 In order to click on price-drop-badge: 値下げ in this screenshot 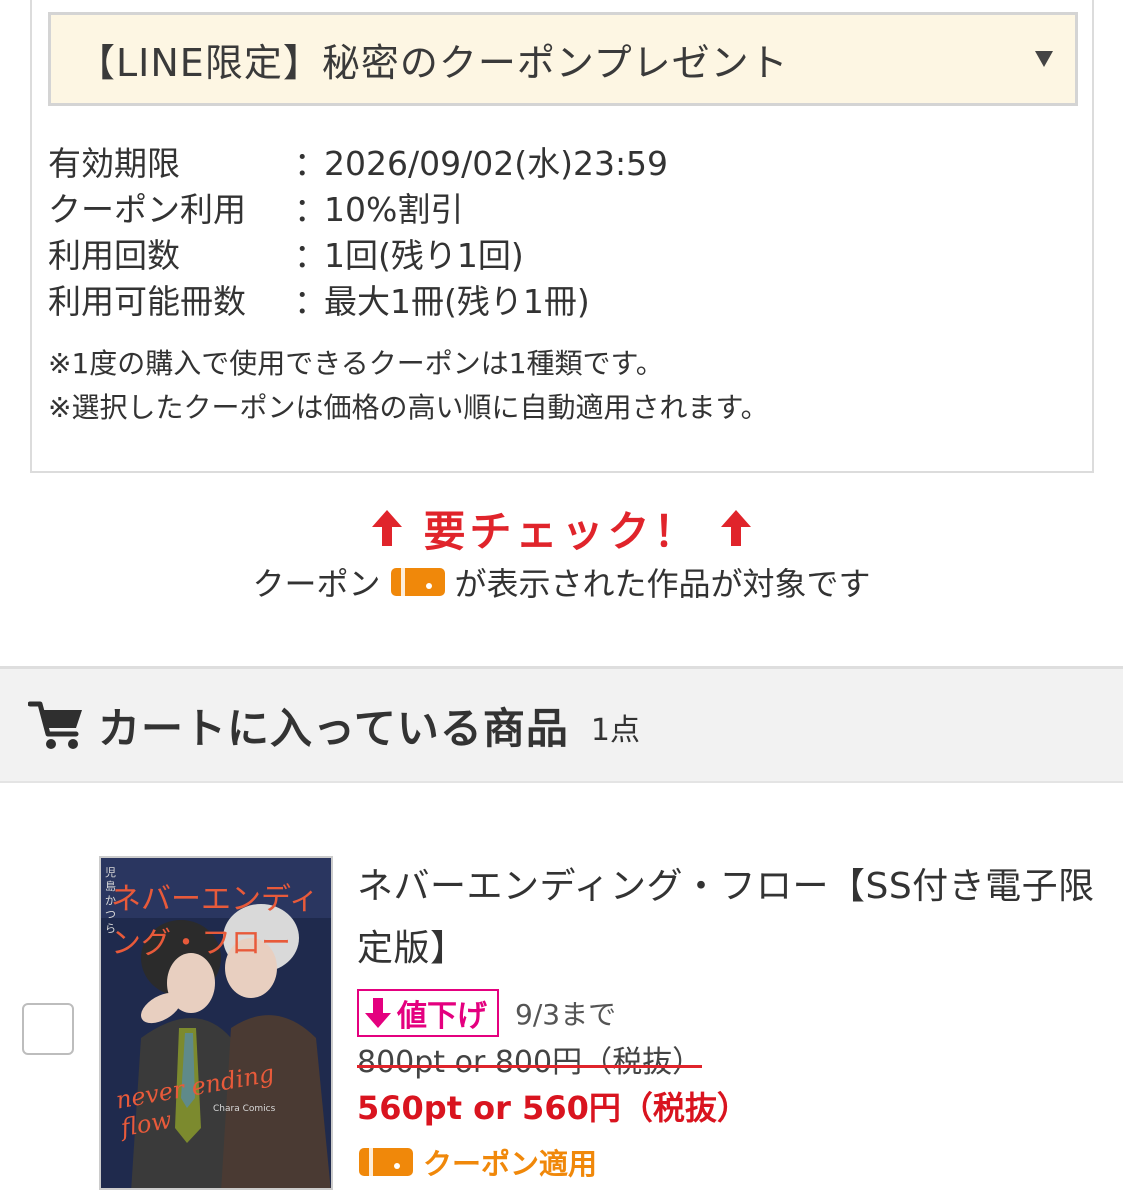, I will do `click(428, 1013)`.